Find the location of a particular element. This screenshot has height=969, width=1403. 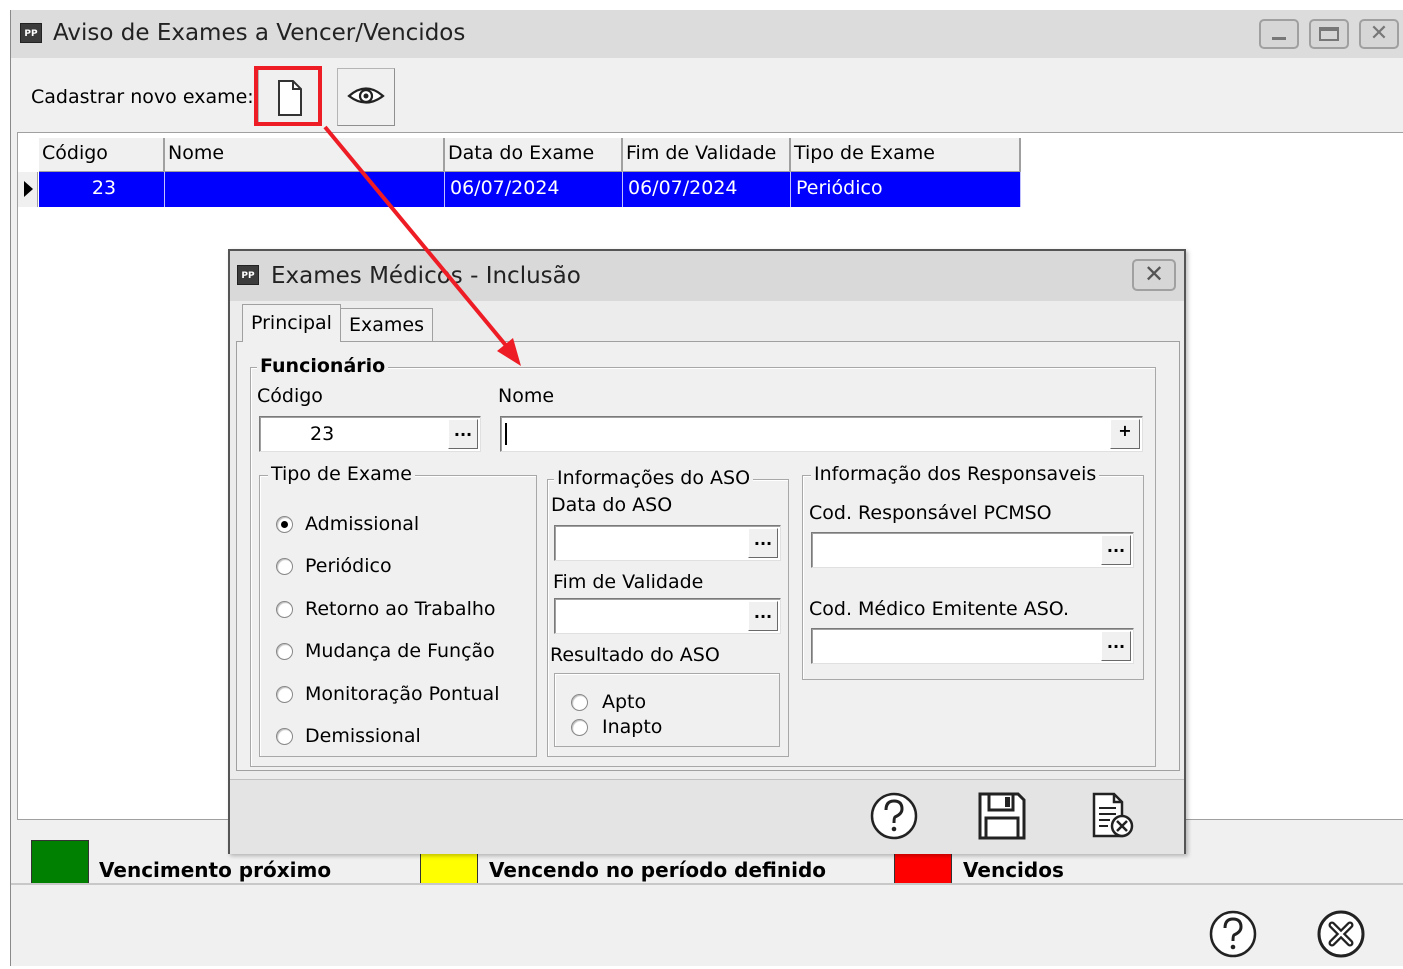

cancel-button is located at coordinates (1112, 816).